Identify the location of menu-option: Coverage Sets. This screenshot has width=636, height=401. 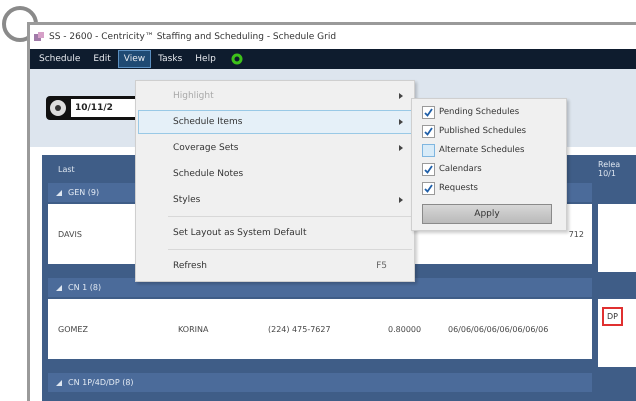
(275, 148).